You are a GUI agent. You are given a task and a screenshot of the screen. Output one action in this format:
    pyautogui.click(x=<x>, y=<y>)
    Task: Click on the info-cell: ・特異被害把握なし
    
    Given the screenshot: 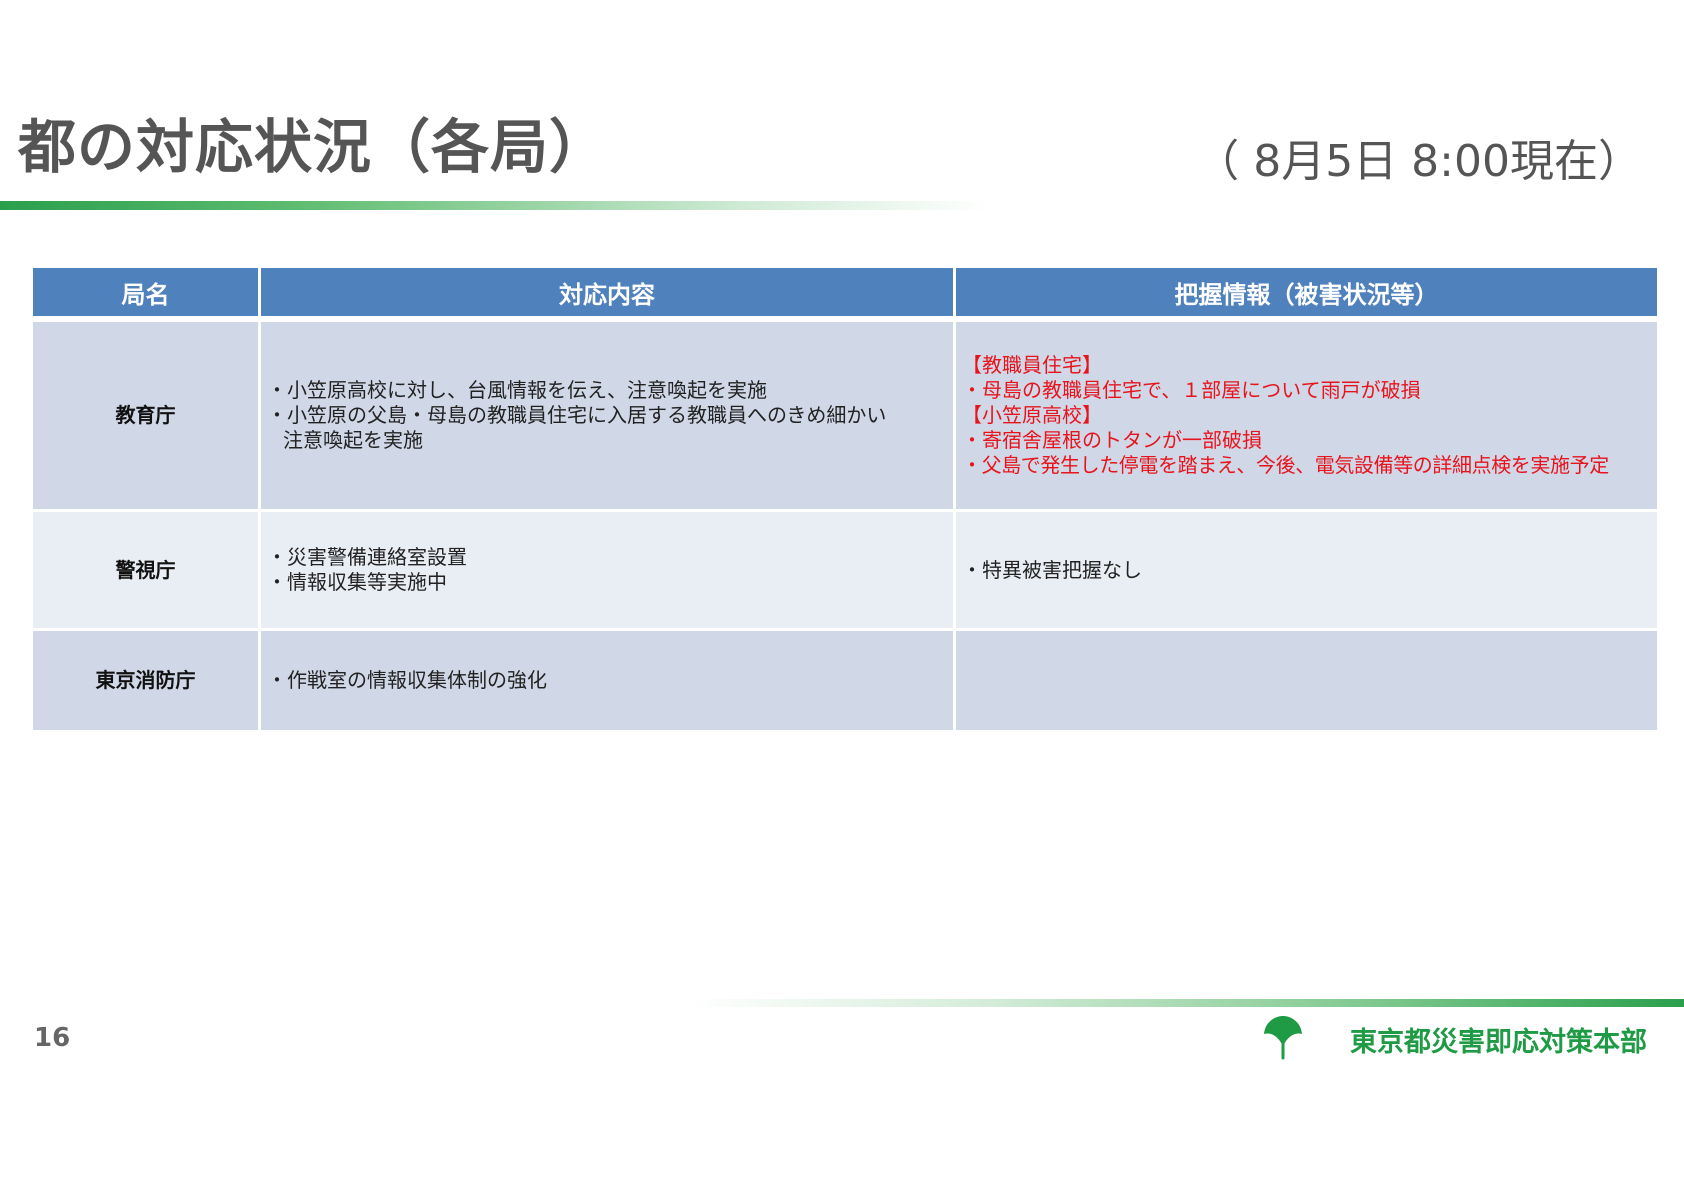 What is the action you would take?
    pyautogui.click(x=1306, y=571)
    